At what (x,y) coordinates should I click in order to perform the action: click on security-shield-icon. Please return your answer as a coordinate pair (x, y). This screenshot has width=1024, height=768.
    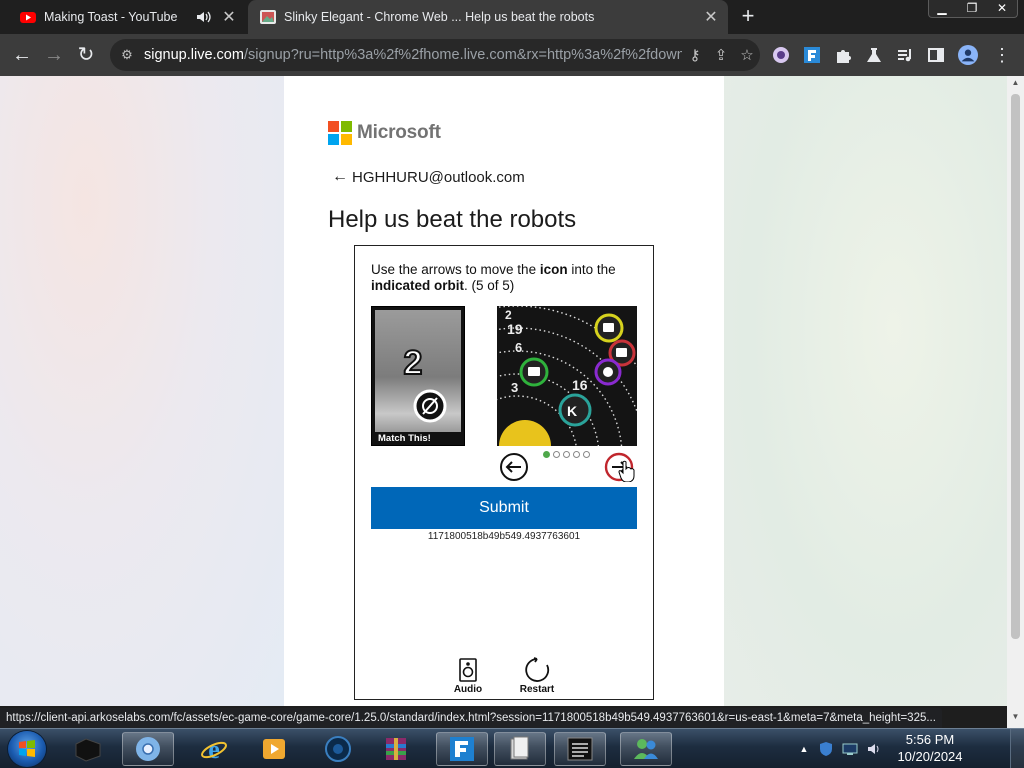
    Looking at the image, I should click on (826, 749).